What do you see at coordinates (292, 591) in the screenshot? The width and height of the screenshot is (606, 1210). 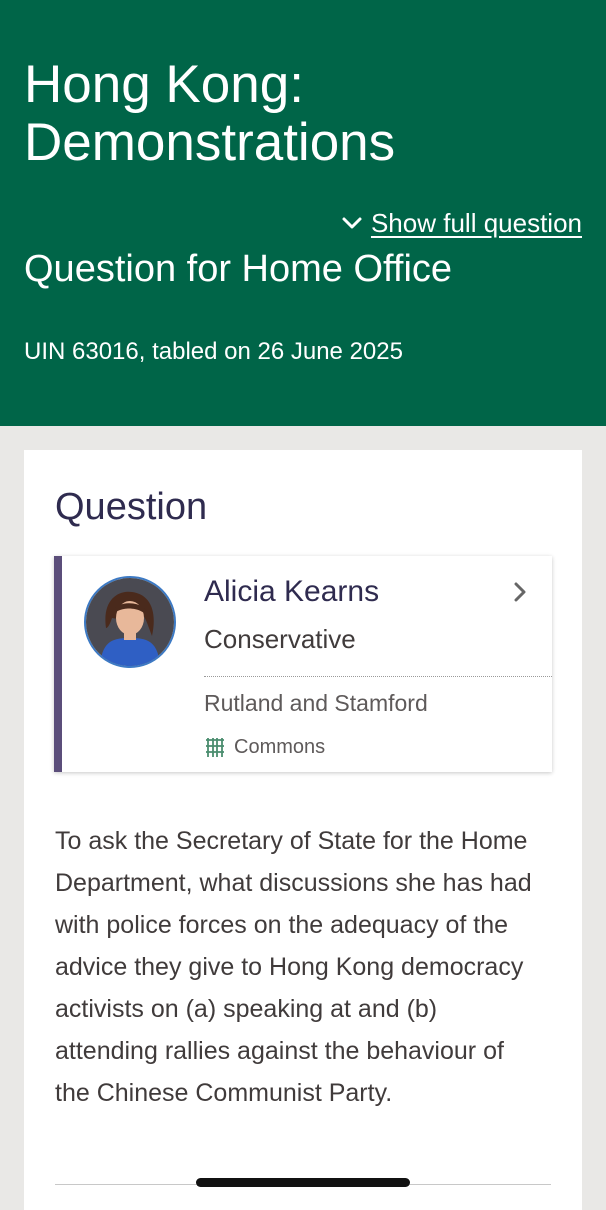 I see `member-name: Alicia Kearns` at bounding box center [292, 591].